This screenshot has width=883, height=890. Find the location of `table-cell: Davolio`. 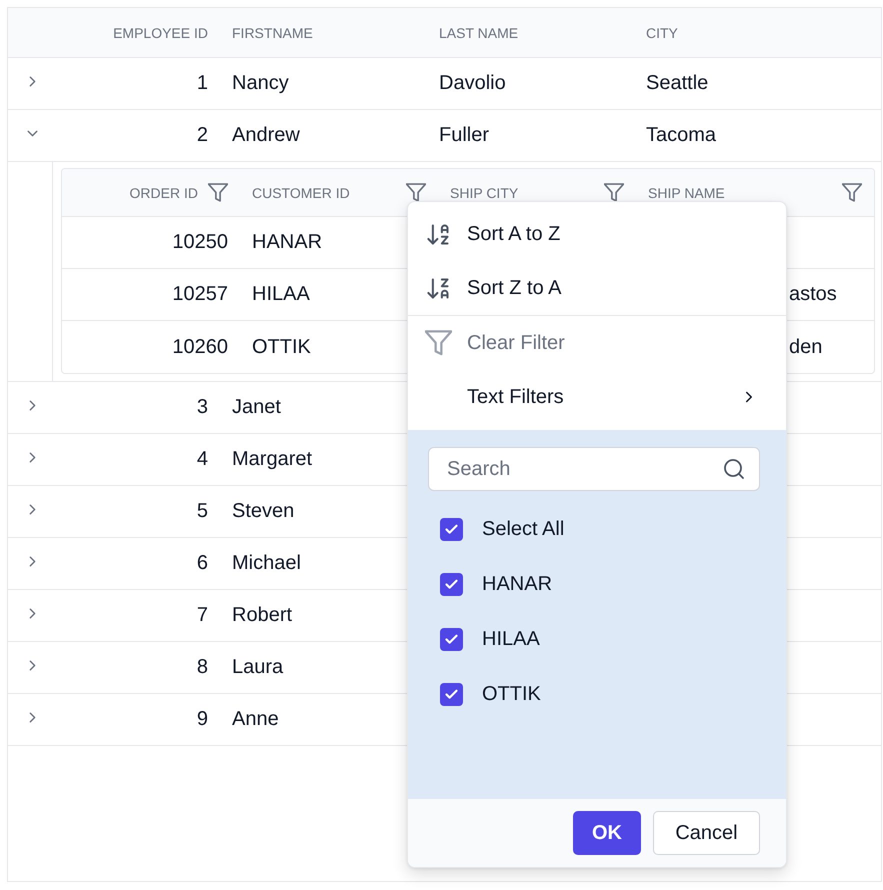

table-cell: Davolio is located at coordinates (472, 83).